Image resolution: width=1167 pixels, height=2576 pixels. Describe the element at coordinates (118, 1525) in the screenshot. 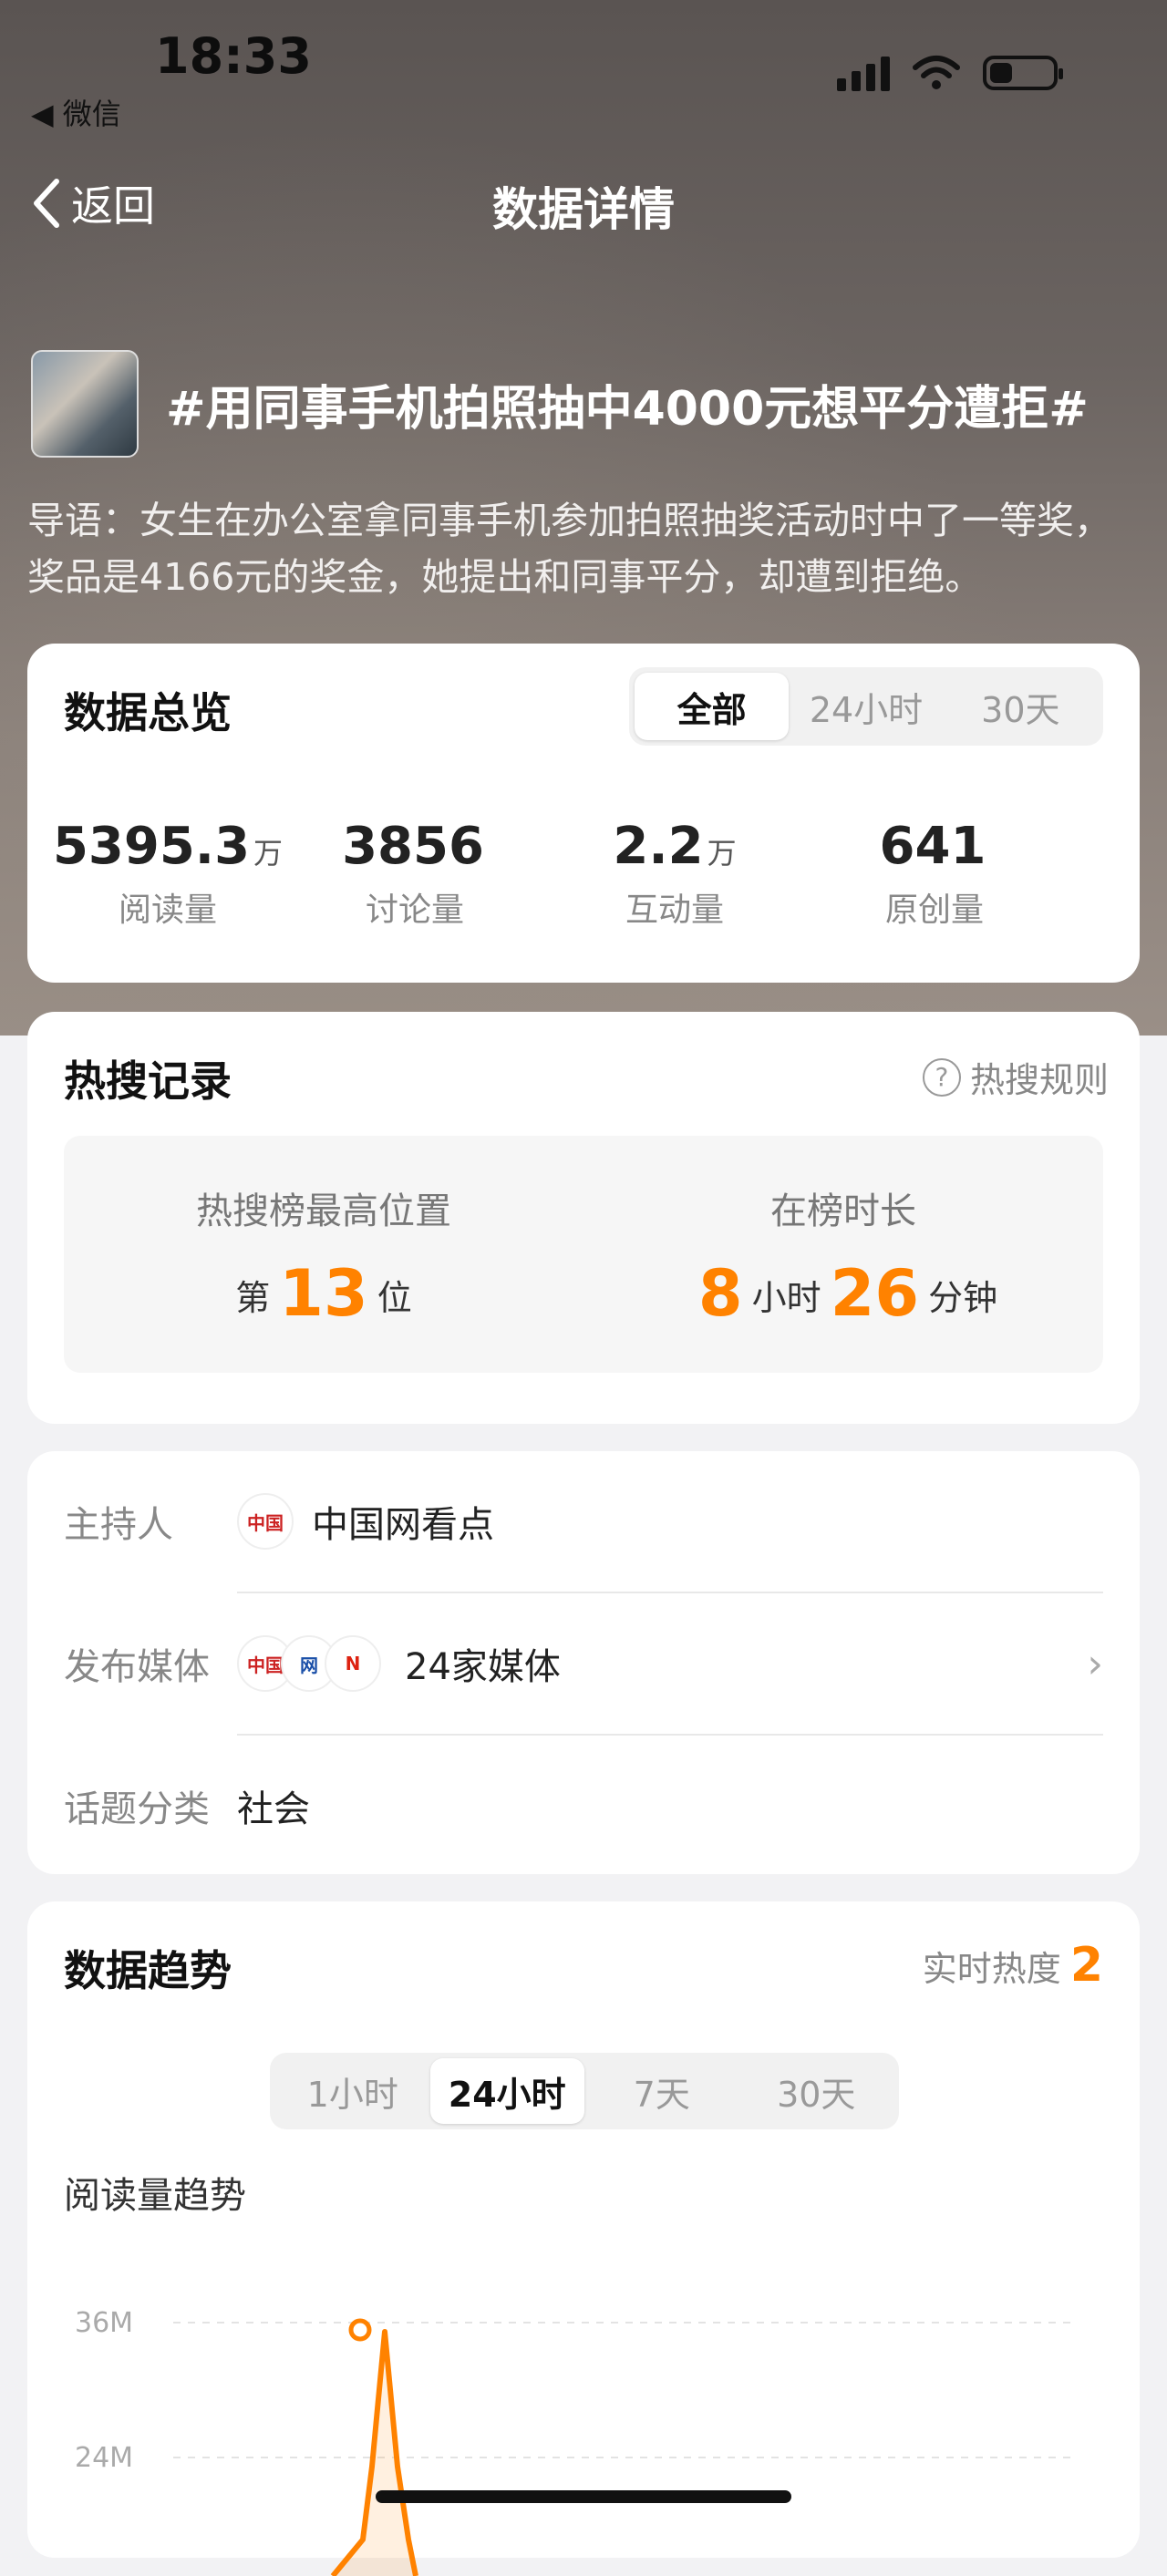

I see `host-label: 主持人` at that location.